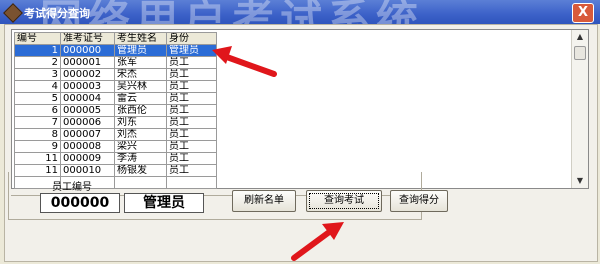 This screenshot has width=600, height=264. Describe the element at coordinates (580, 53) in the screenshot. I see `scroll-thumb` at that location.